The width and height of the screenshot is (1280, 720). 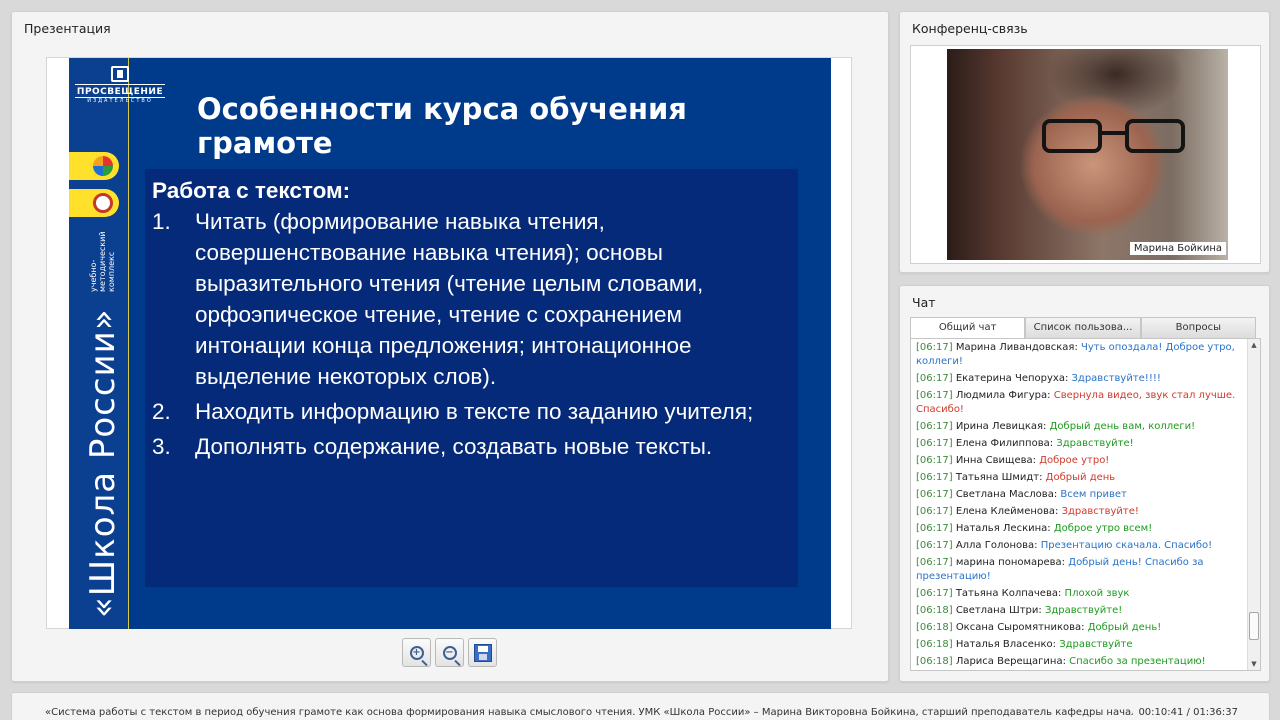 What do you see at coordinates (1007, 511) in the screenshot?
I see `message-author: Елена Клейменова:` at bounding box center [1007, 511].